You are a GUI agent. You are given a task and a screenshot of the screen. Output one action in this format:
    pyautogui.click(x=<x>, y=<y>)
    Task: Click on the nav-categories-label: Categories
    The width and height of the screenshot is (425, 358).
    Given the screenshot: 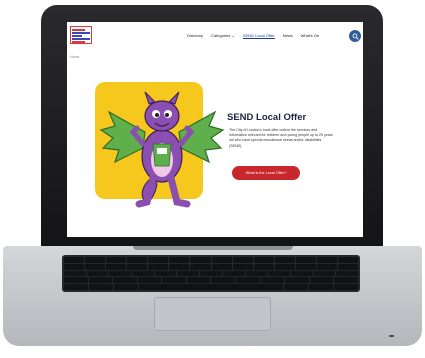 What is the action you would take?
    pyautogui.click(x=221, y=35)
    